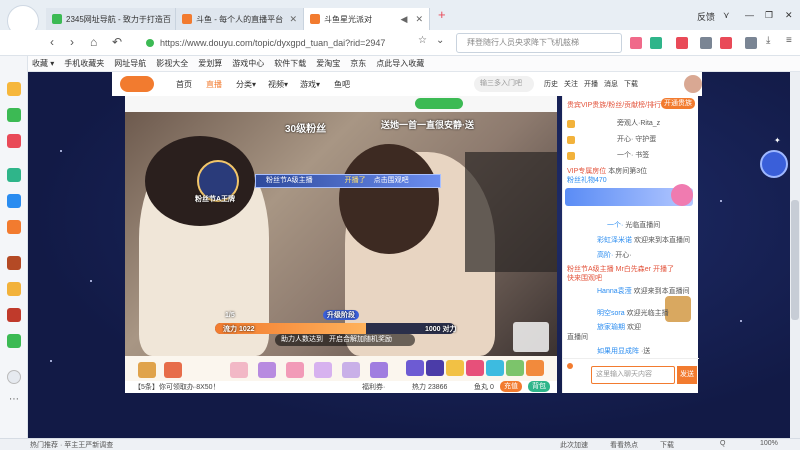 This screenshot has height=450, width=800. What do you see at coordinates (624, 445) in the screenshot?
I see `status-hot: 看看热点` at bounding box center [624, 445].